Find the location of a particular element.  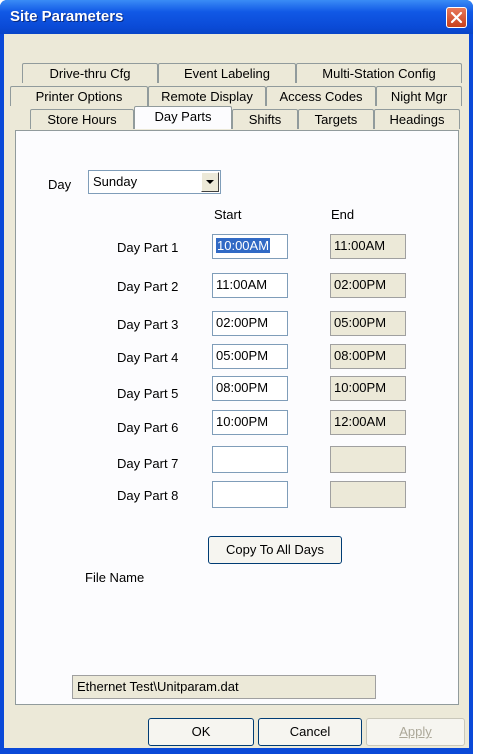

day-part-end-field: 10:00PM is located at coordinates (368, 388).